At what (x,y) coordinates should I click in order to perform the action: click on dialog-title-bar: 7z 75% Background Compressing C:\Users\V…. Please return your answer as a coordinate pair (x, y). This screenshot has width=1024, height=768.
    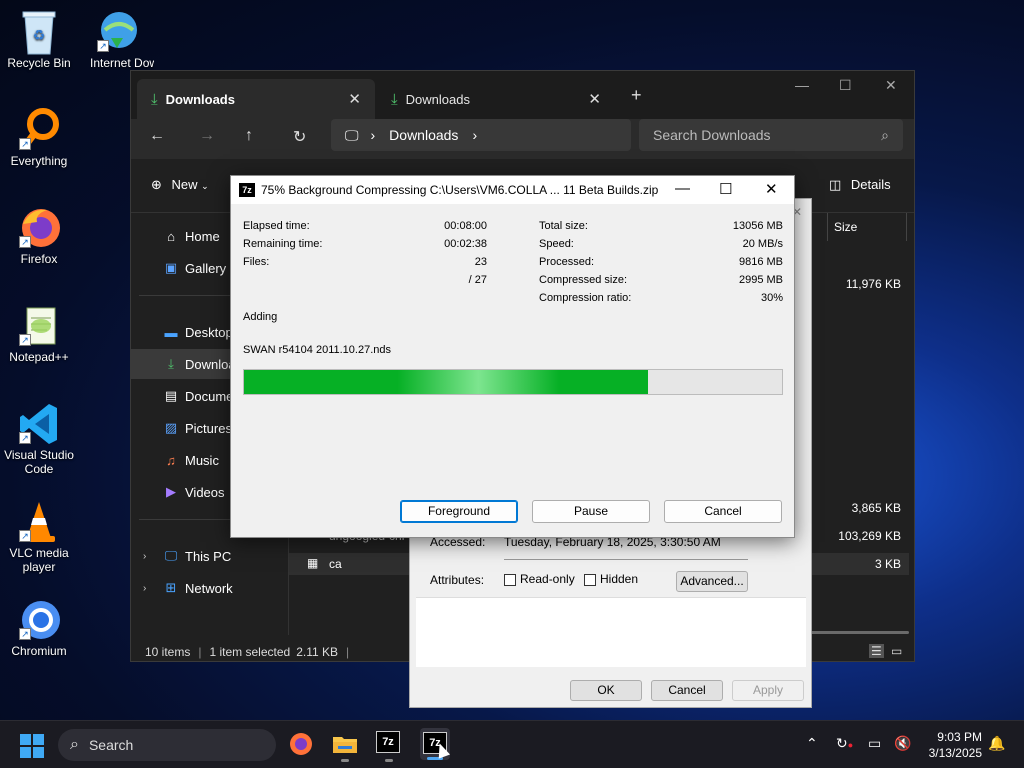
    Looking at the image, I should click on (512, 190).